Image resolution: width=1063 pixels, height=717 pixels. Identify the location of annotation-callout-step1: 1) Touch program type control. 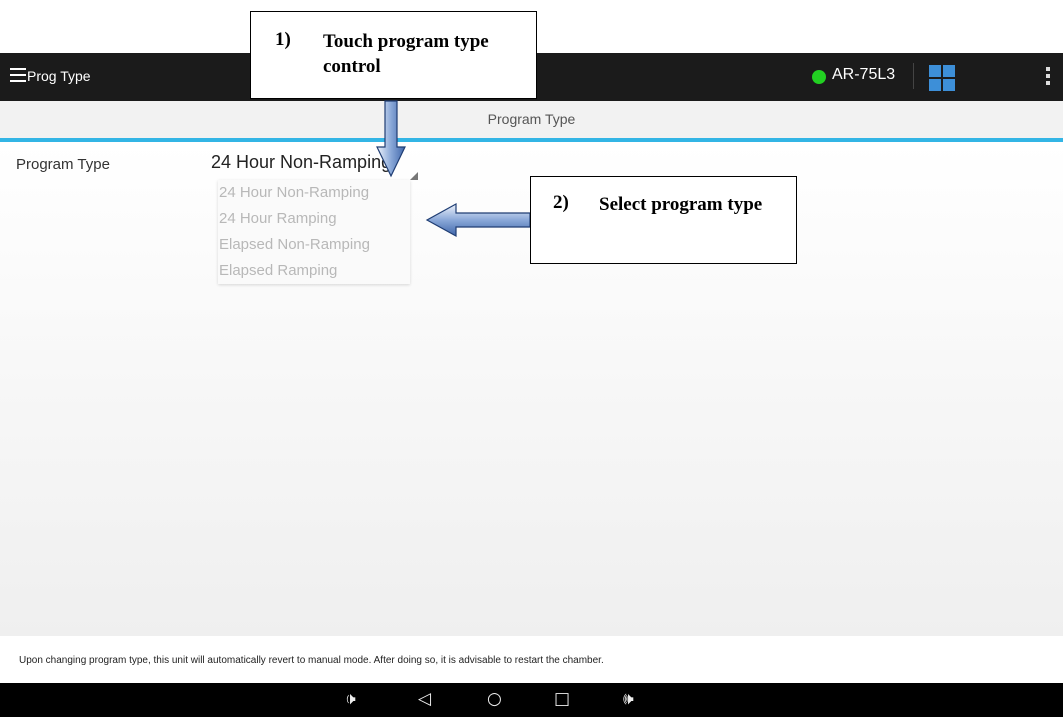
(393, 55).